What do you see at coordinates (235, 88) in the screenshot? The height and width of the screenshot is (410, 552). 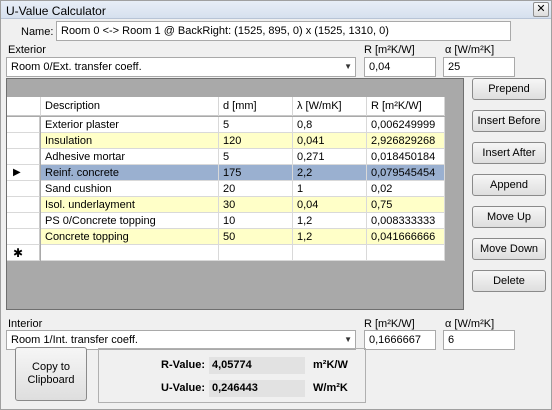 I see `grid-top-band` at bounding box center [235, 88].